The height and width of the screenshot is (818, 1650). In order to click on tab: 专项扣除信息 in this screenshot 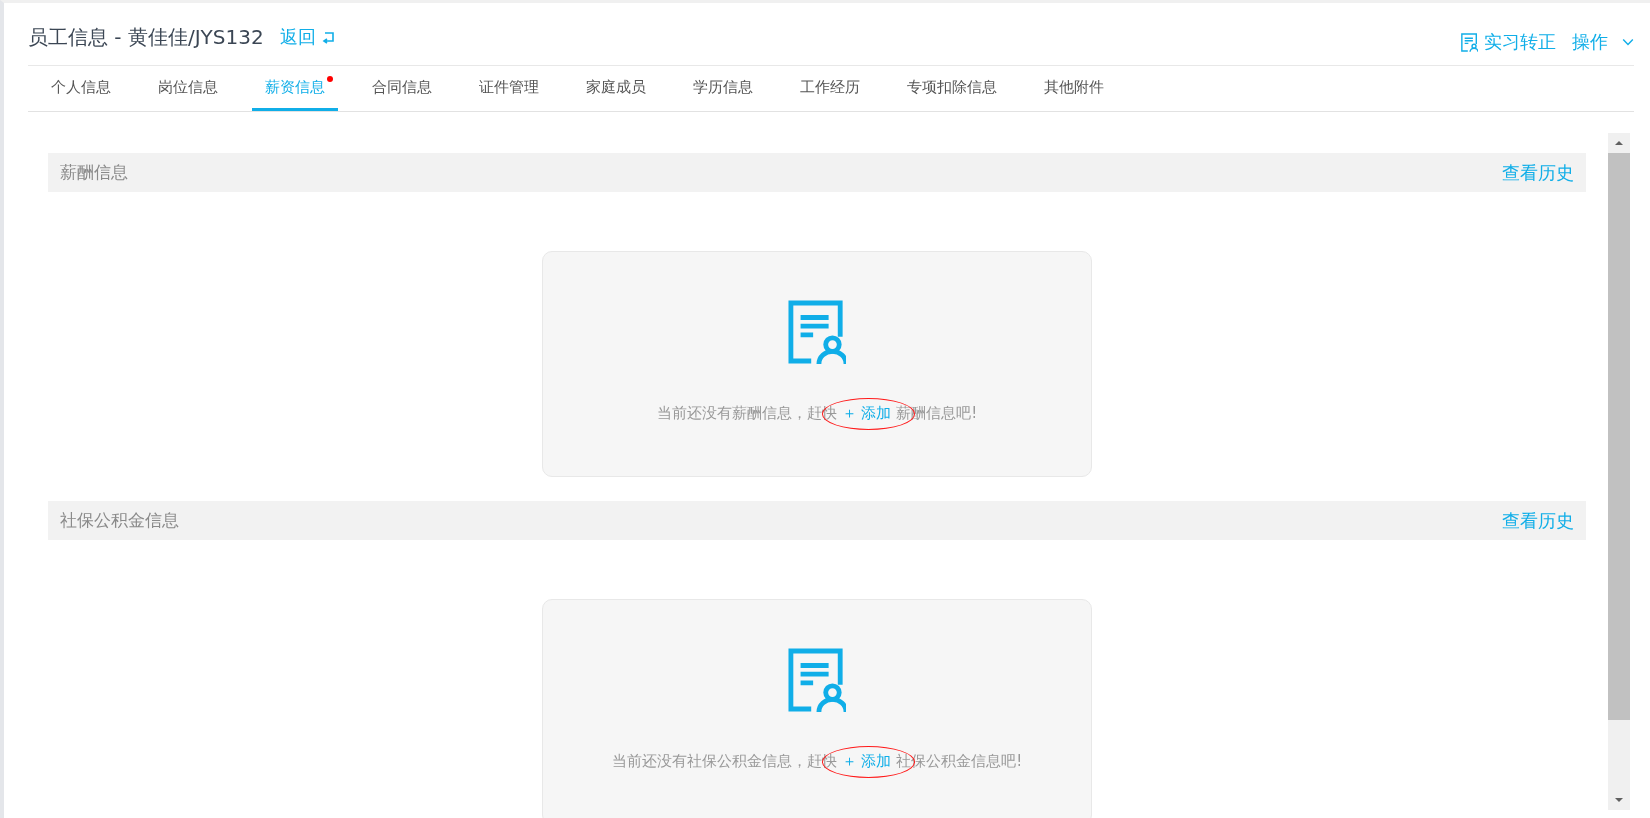, I will do `click(952, 88)`.